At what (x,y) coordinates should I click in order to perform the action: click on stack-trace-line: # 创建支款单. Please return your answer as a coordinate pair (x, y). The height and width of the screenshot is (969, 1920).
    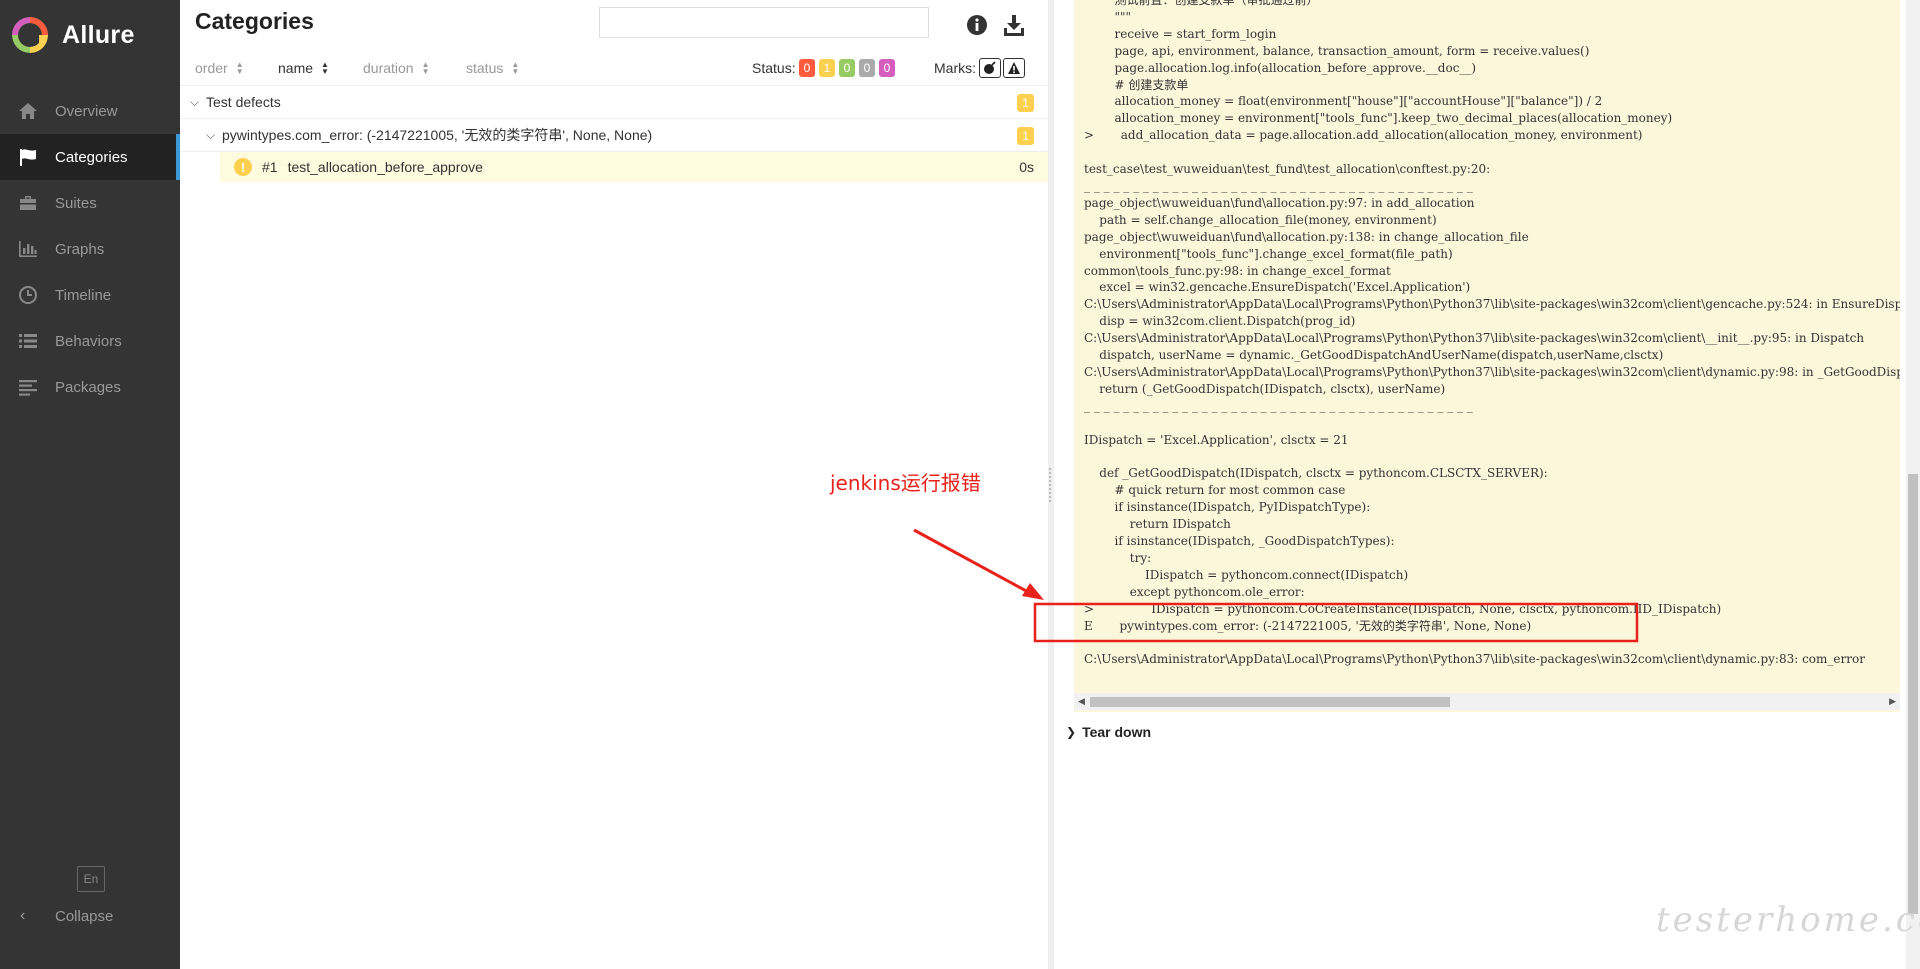
    Looking at the image, I should click on (1136, 84).